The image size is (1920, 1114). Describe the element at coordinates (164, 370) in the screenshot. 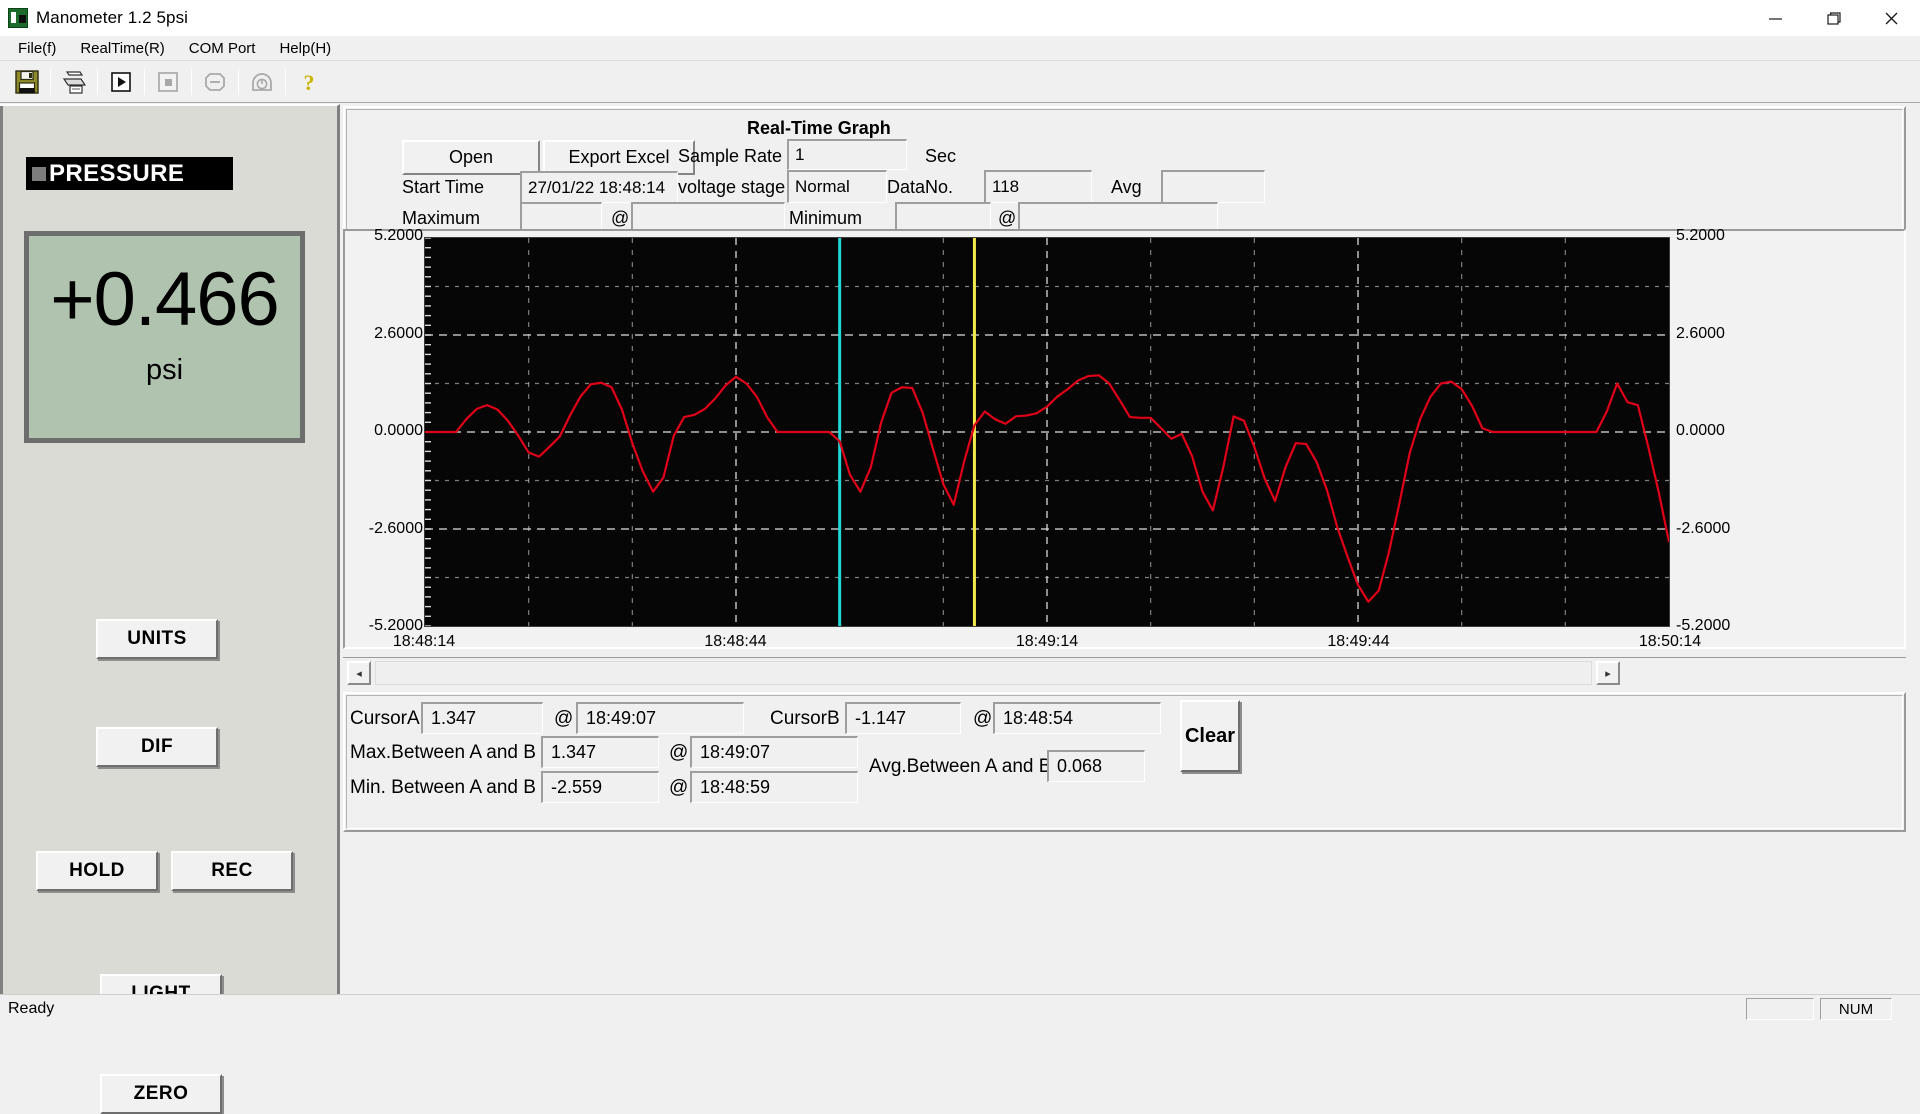

I see `pressure-unit: psi` at that location.